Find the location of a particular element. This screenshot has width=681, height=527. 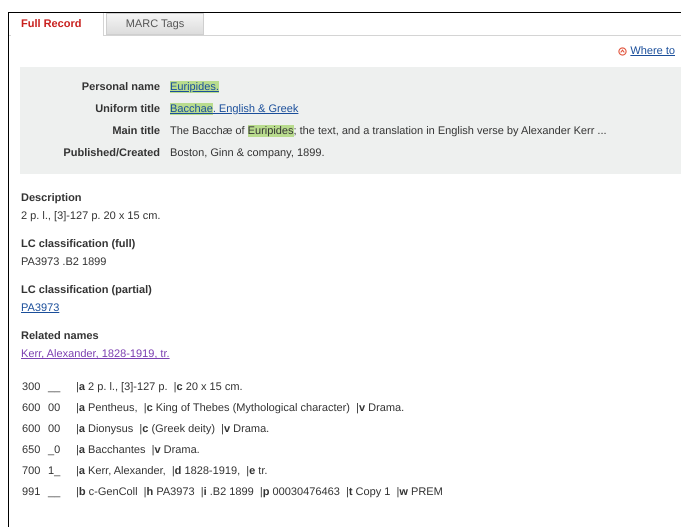

field-label: Personal name is located at coordinates (120, 87).